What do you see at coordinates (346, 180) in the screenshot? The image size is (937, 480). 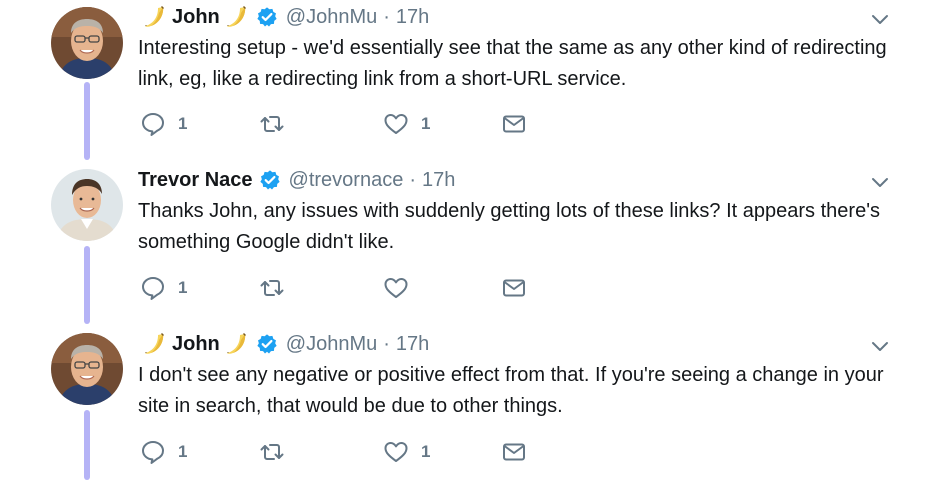 I see `author-handle: @trevornace` at bounding box center [346, 180].